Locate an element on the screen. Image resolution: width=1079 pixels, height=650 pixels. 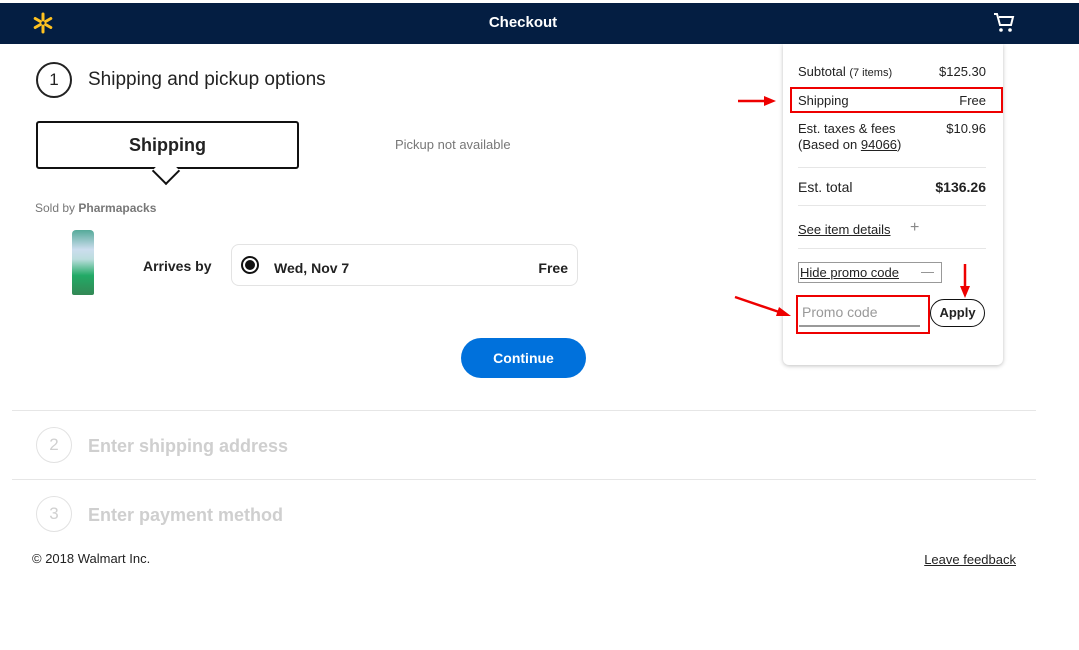
total-label: Est. total is located at coordinates (825, 187).